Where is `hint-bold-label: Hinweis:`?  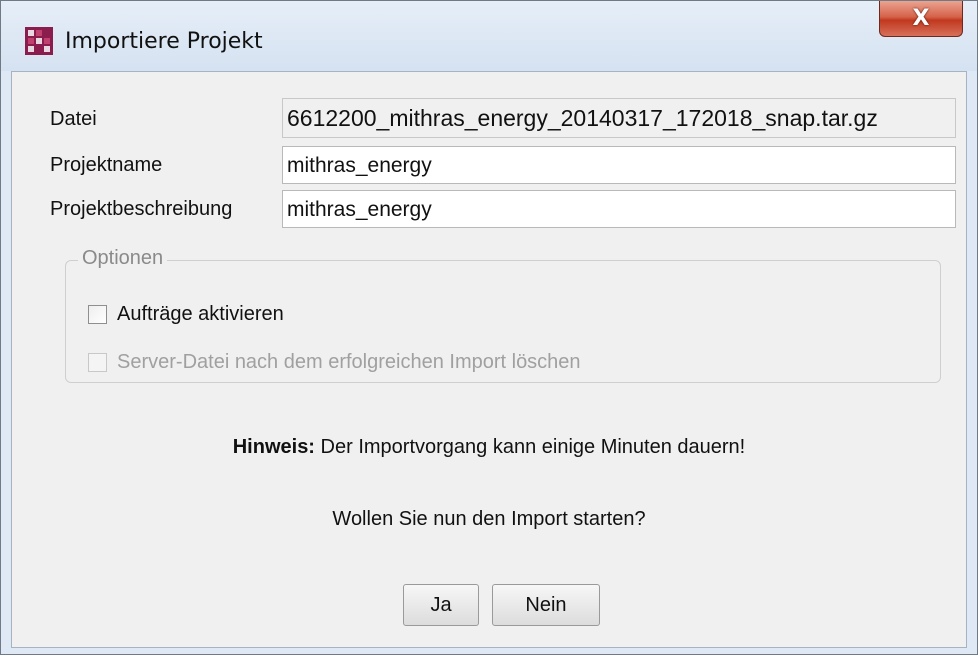
hint-bold-label: Hinweis: is located at coordinates (273, 447).